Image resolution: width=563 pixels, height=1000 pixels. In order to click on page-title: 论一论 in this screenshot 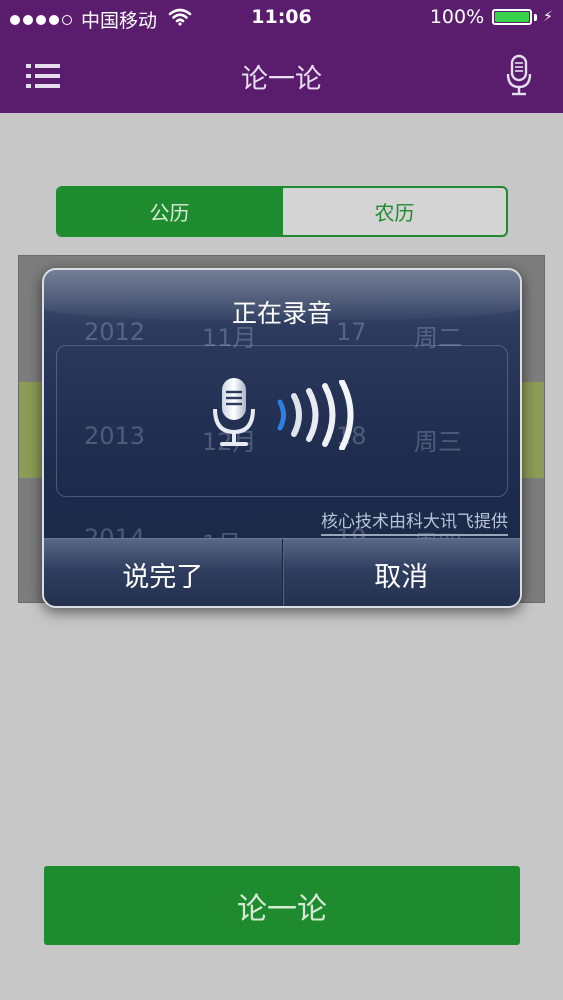, I will do `click(281, 79)`.